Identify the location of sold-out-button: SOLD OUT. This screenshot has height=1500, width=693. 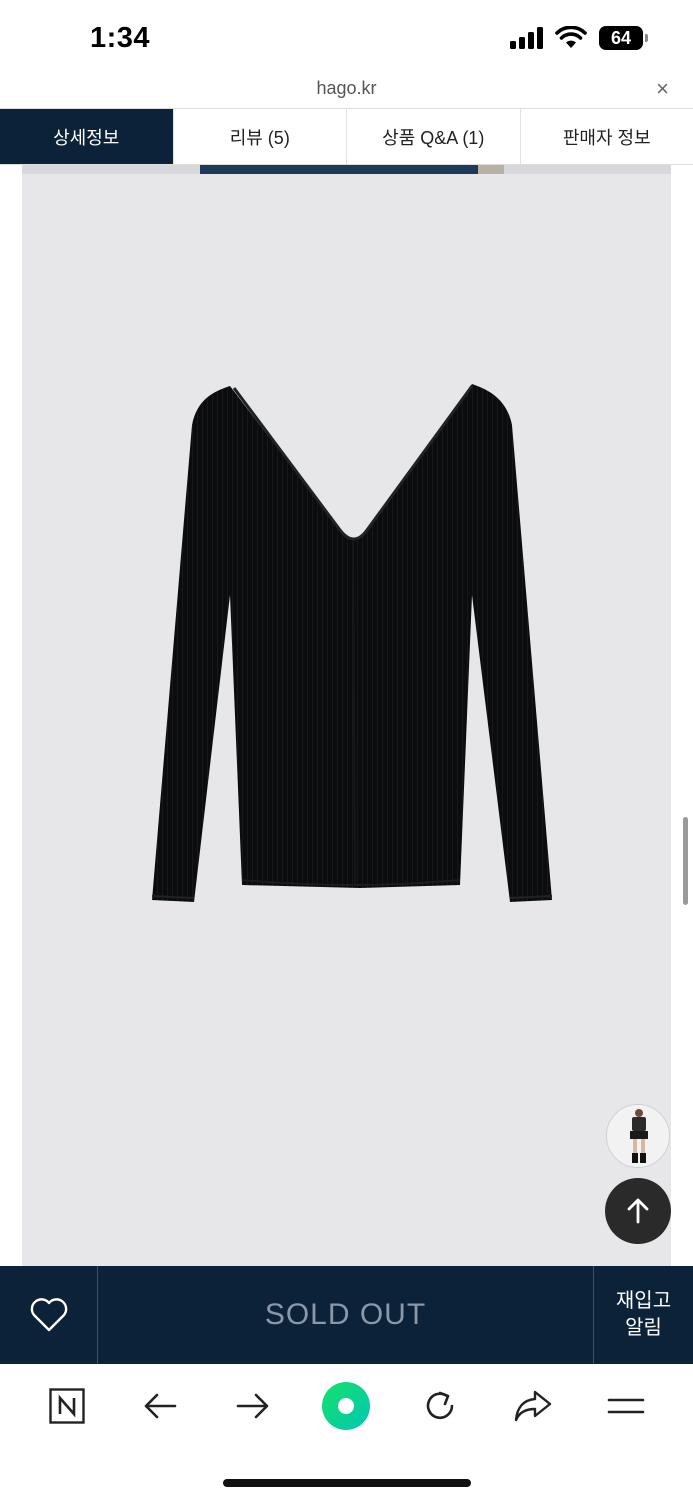
(346, 1315).